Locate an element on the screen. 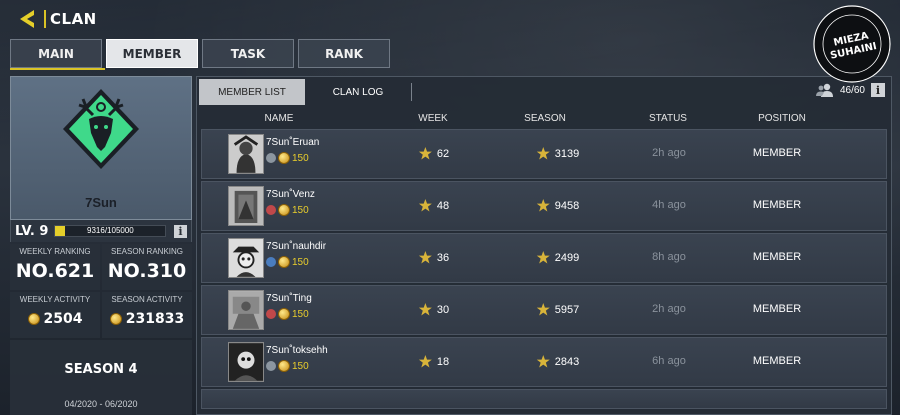 This screenshot has height=415, width=900. table-header: NAME WEEK SEASON STATUS POSITION is located at coordinates (544, 120).